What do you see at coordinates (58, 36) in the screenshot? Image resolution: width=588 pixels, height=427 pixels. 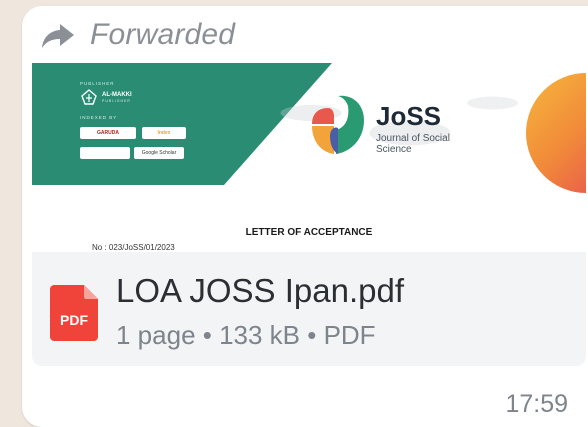 I see `forward-arrow-icon` at bounding box center [58, 36].